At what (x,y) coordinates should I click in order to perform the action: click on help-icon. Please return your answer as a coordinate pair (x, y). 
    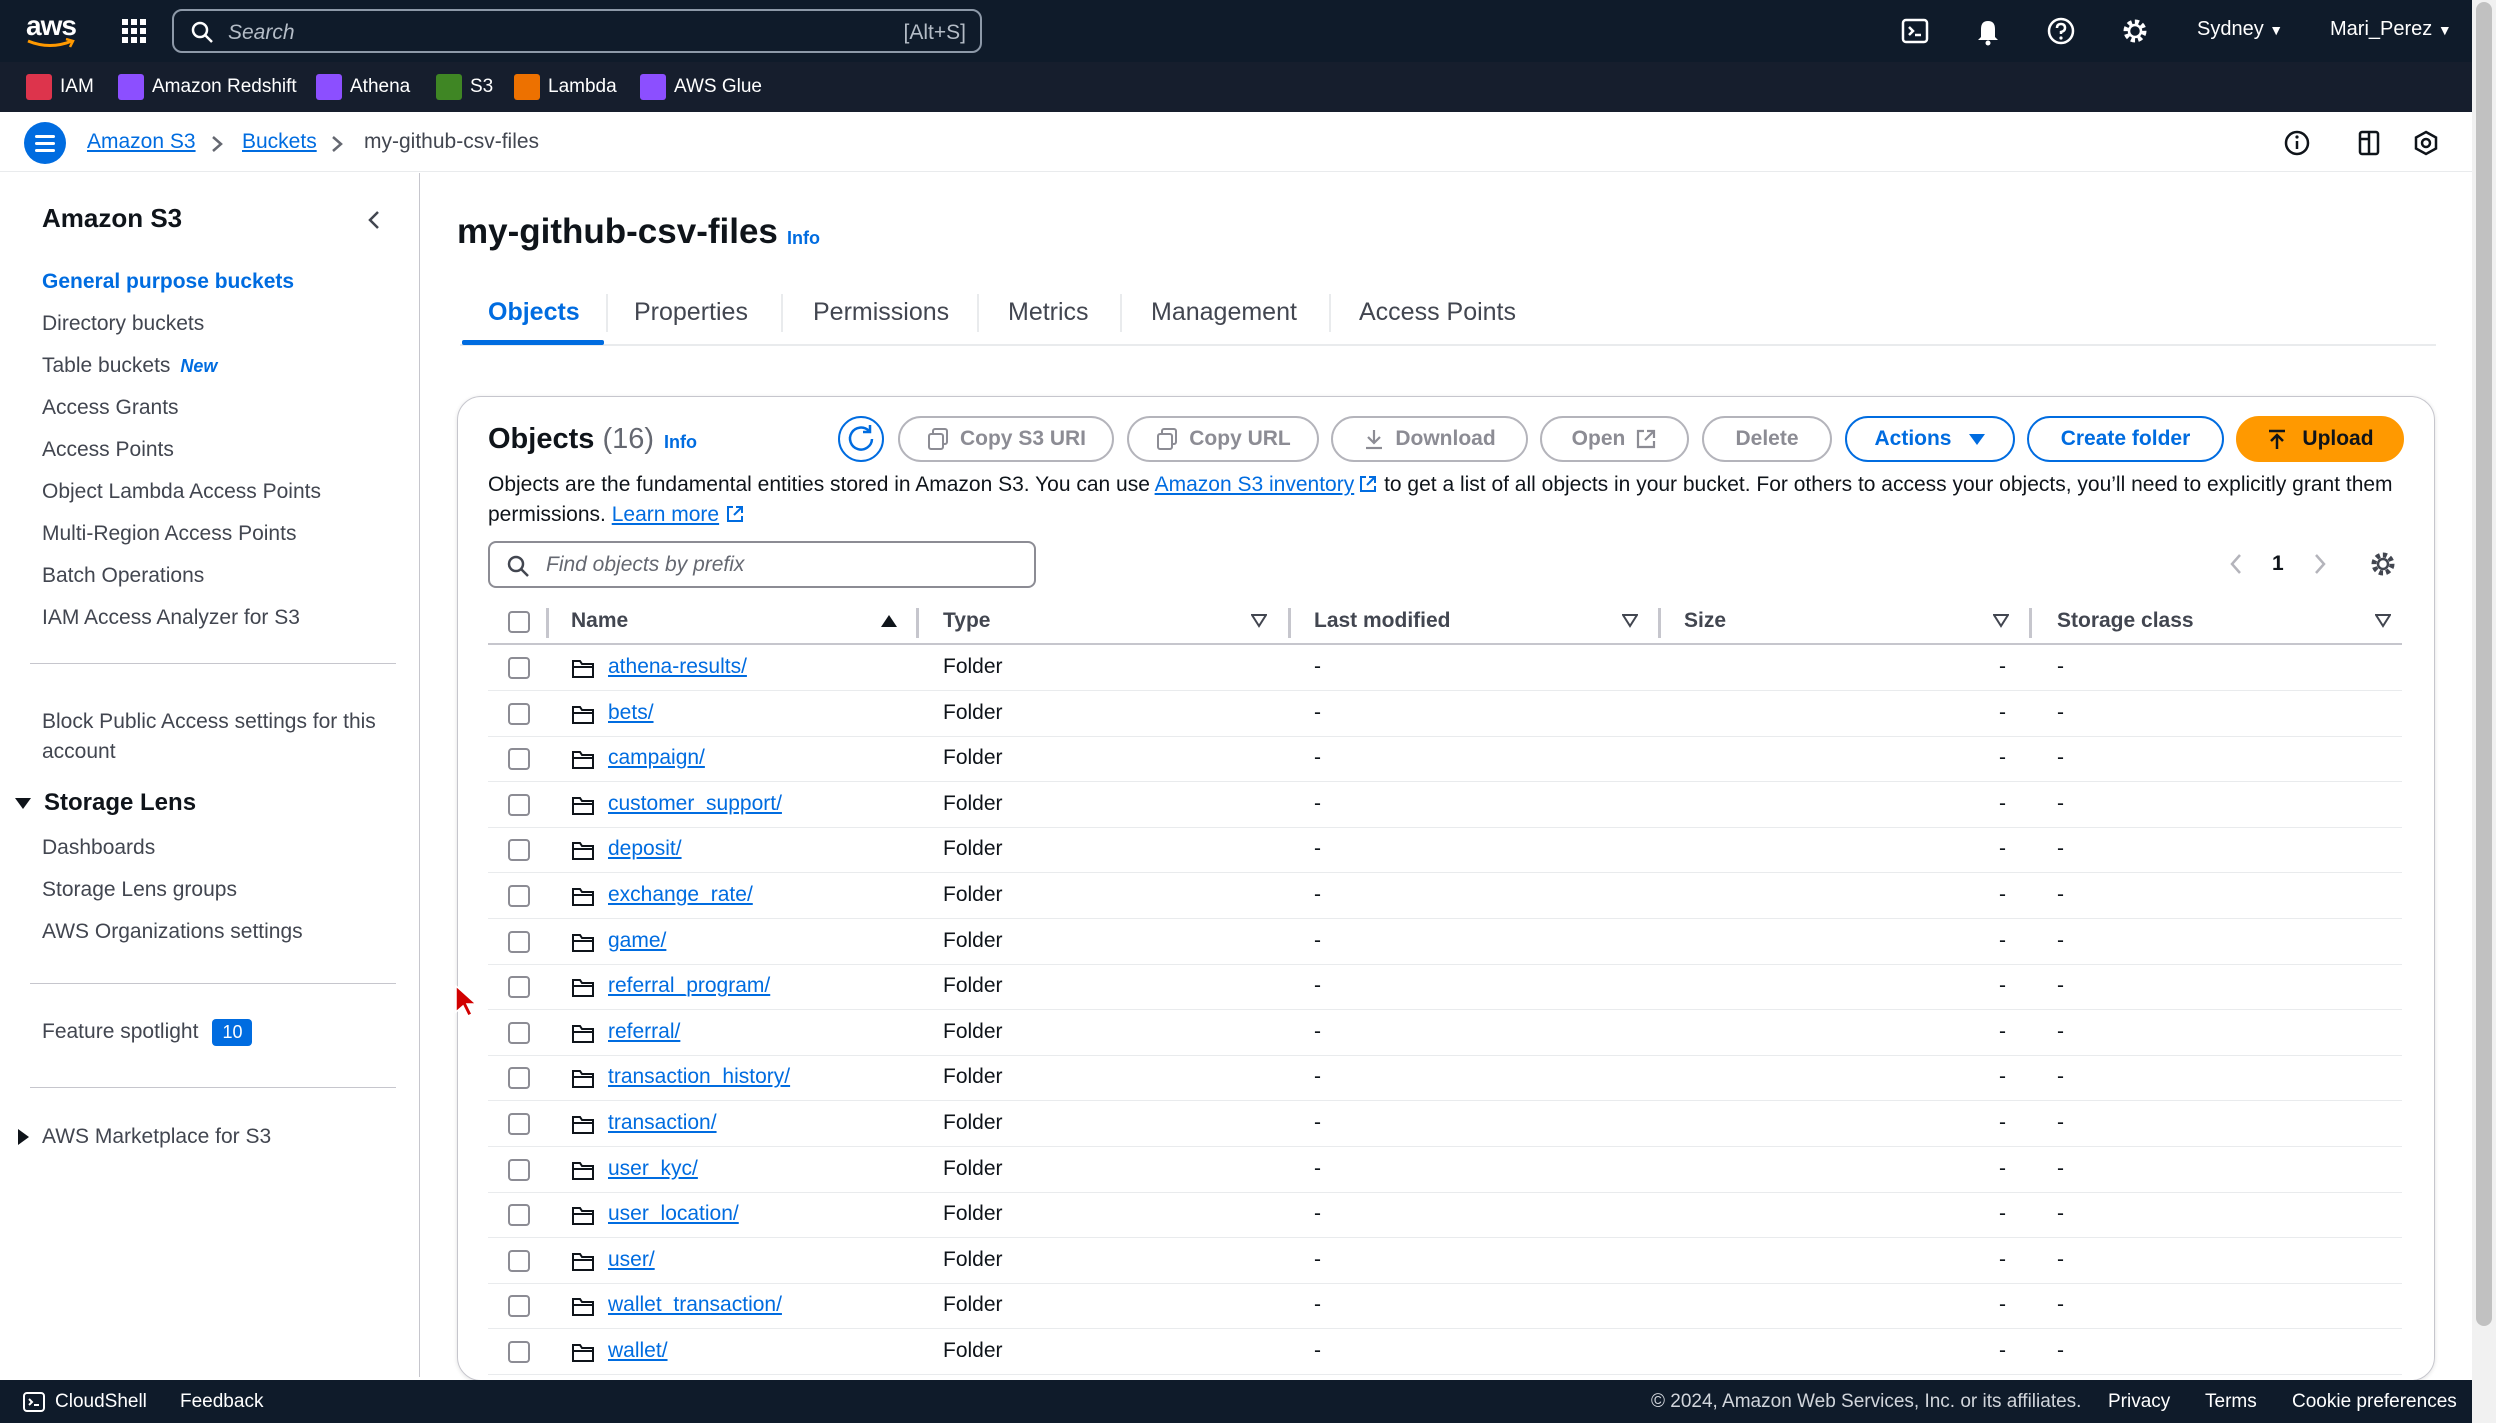
    Looking at the image, I should click on (2061, 31).